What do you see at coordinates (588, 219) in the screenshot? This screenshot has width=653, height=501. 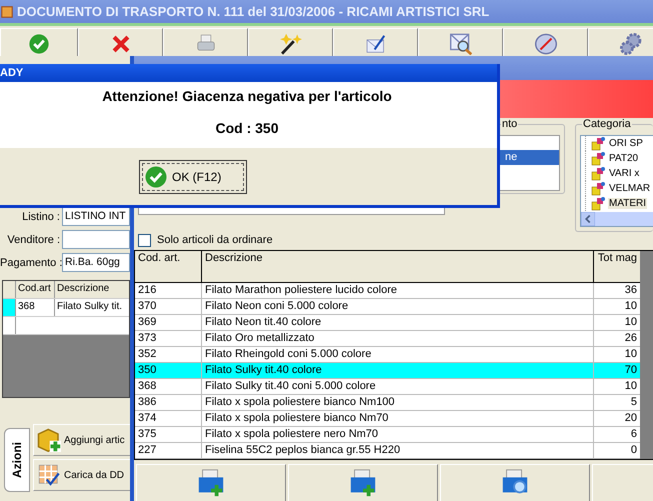 I see `scroll-left-icon` at bounding box center [588, 219].